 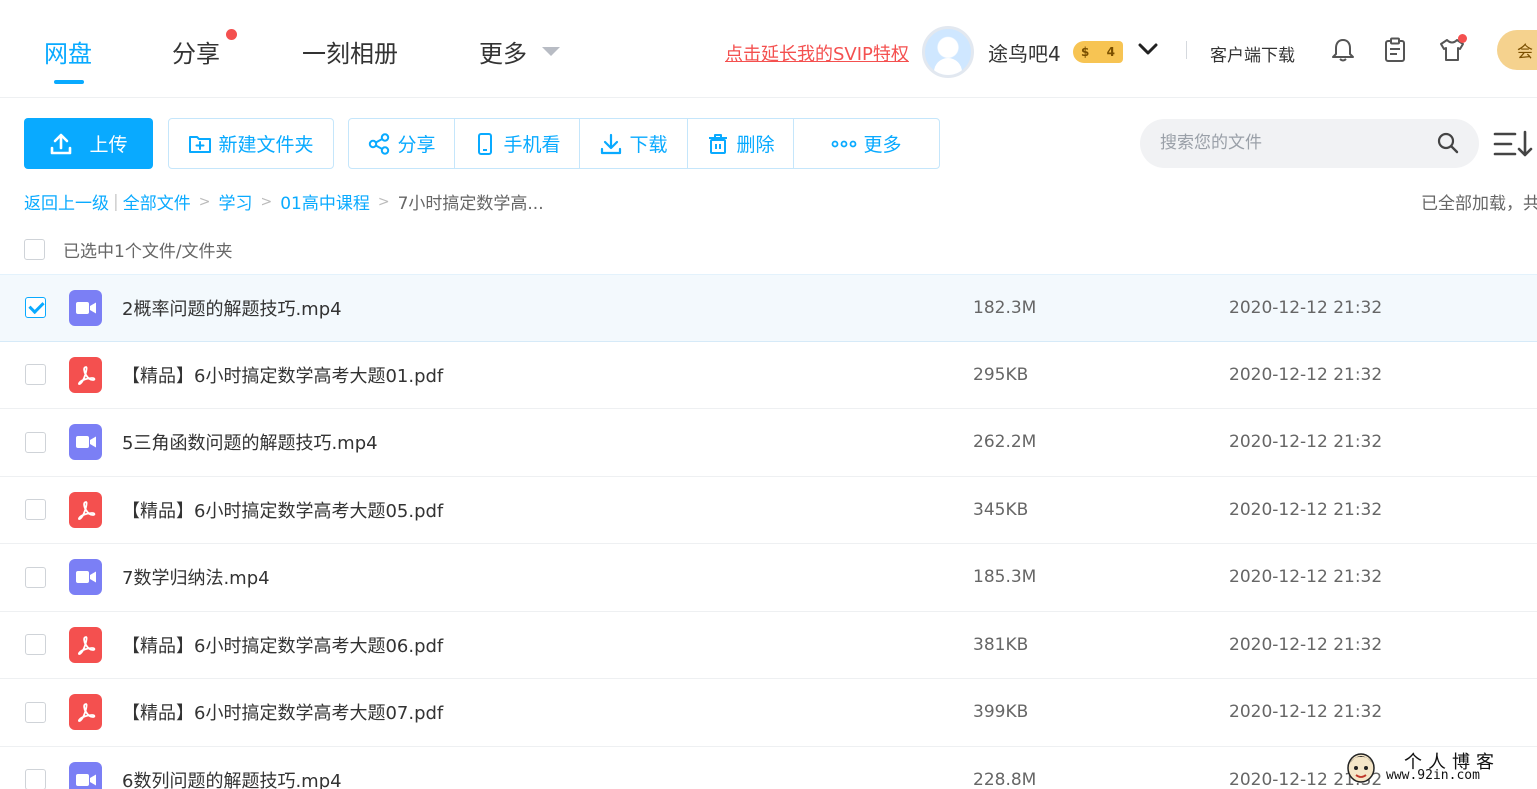 What do you see at coordinates (1295, 143) in the screenshot?
I see `search-input` at bounding box center [1295, 143].